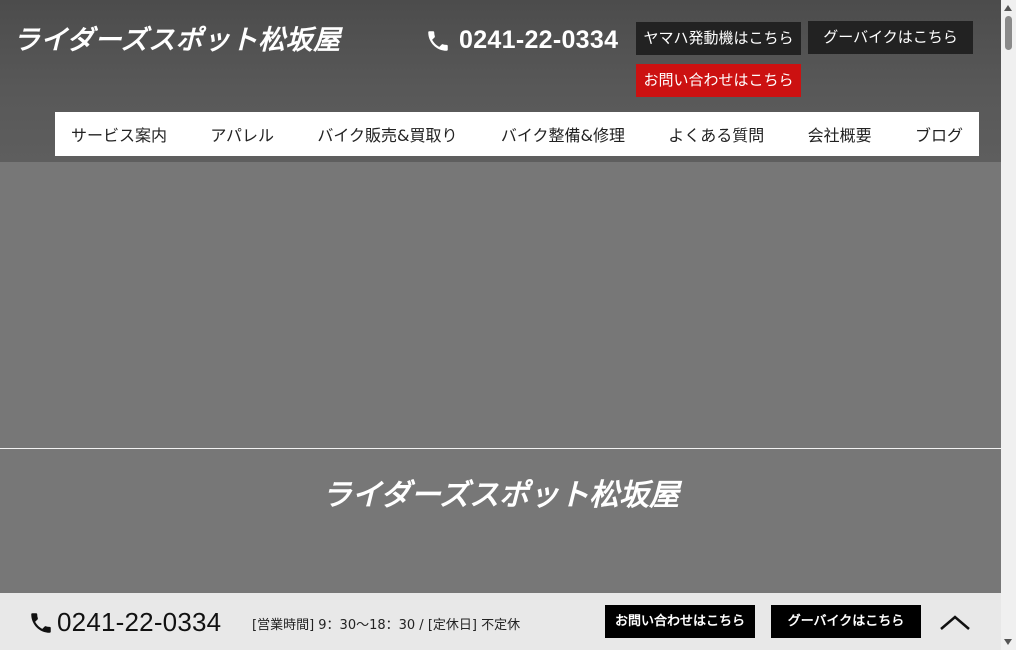 This screenshot has height=650, width=1016. Describe the element at coordinates (939, 134) in the screenshot. I see `nav-item-blog: ブログ` at that location.